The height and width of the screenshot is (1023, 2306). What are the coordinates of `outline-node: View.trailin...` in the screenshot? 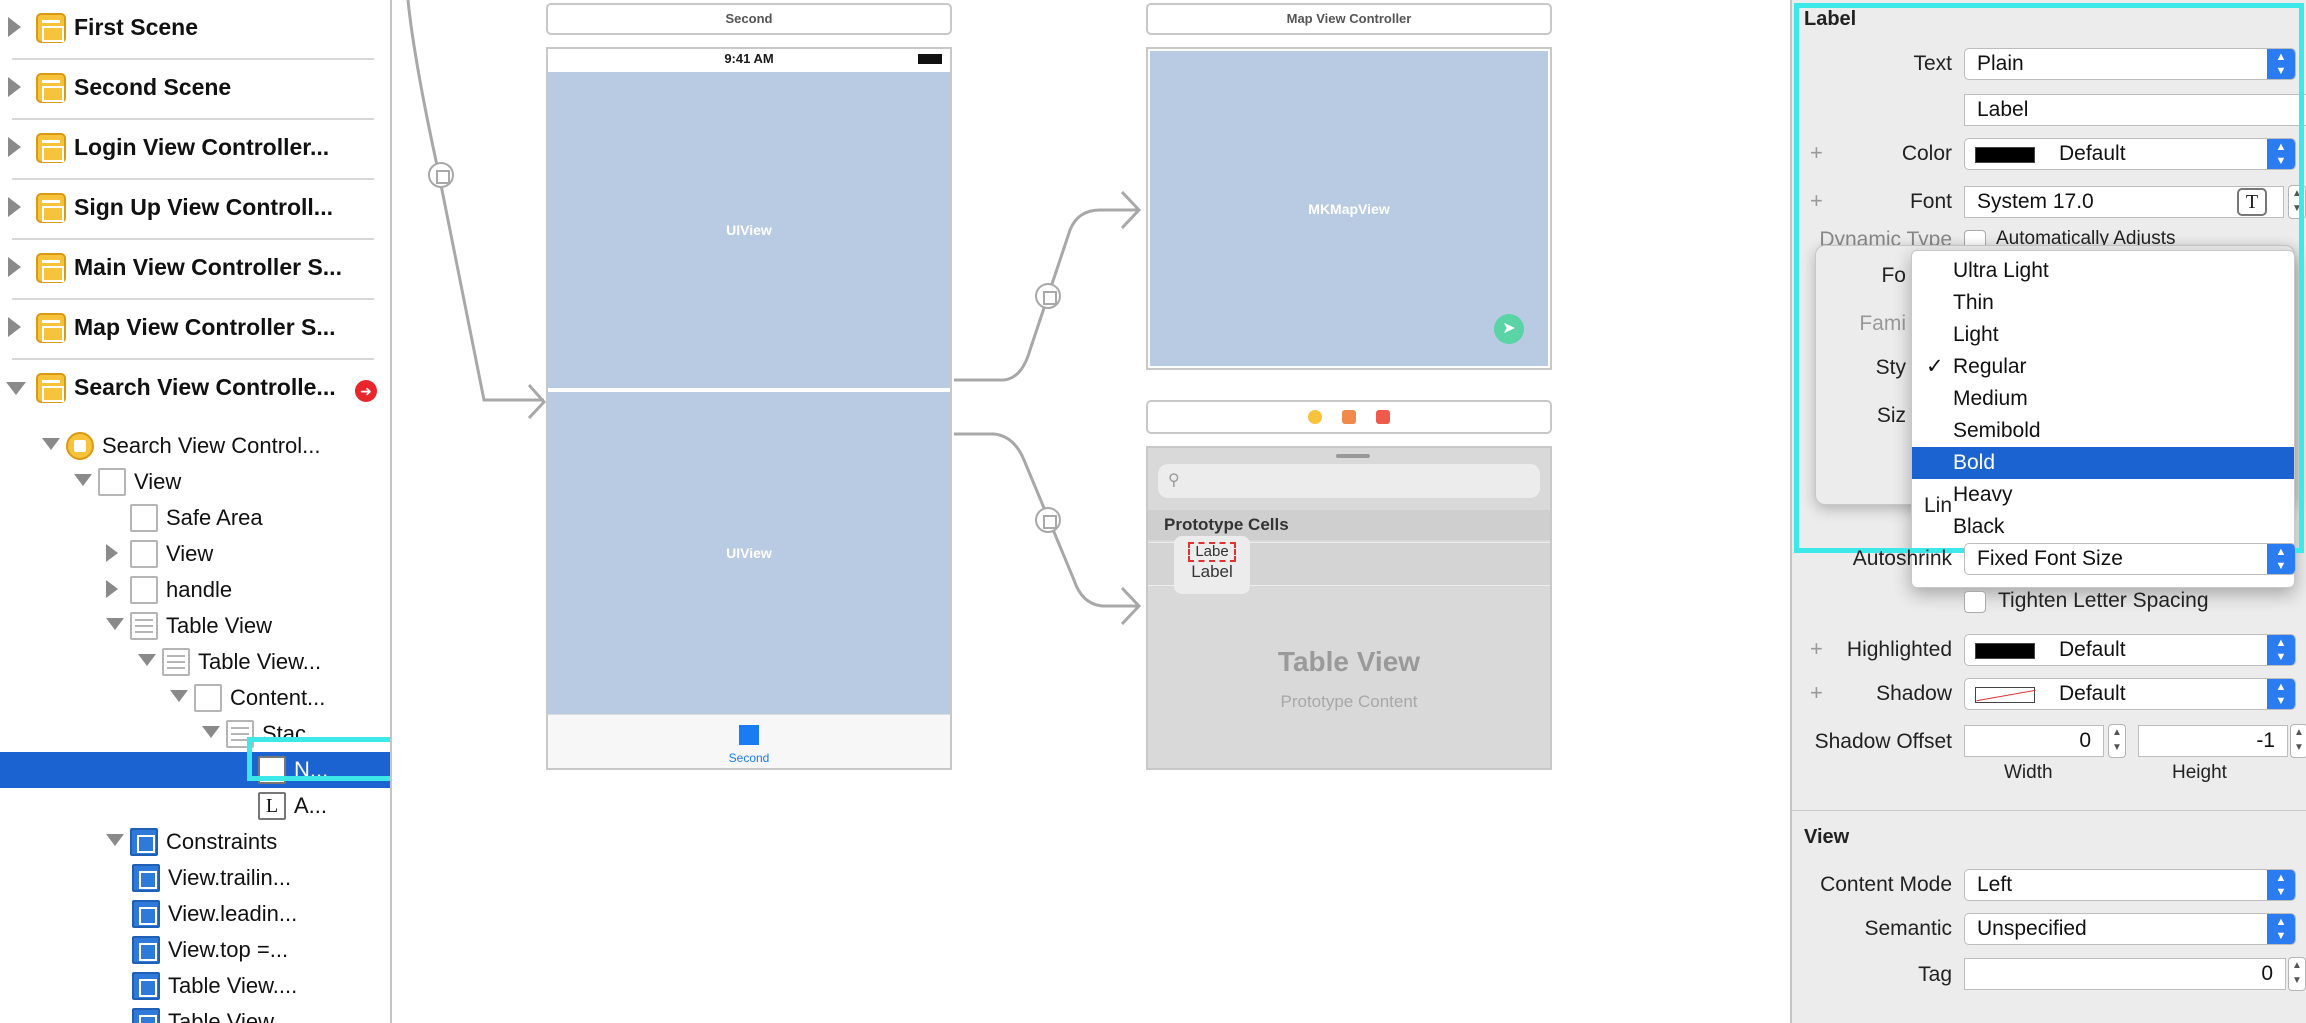 It's located at (195, 878).